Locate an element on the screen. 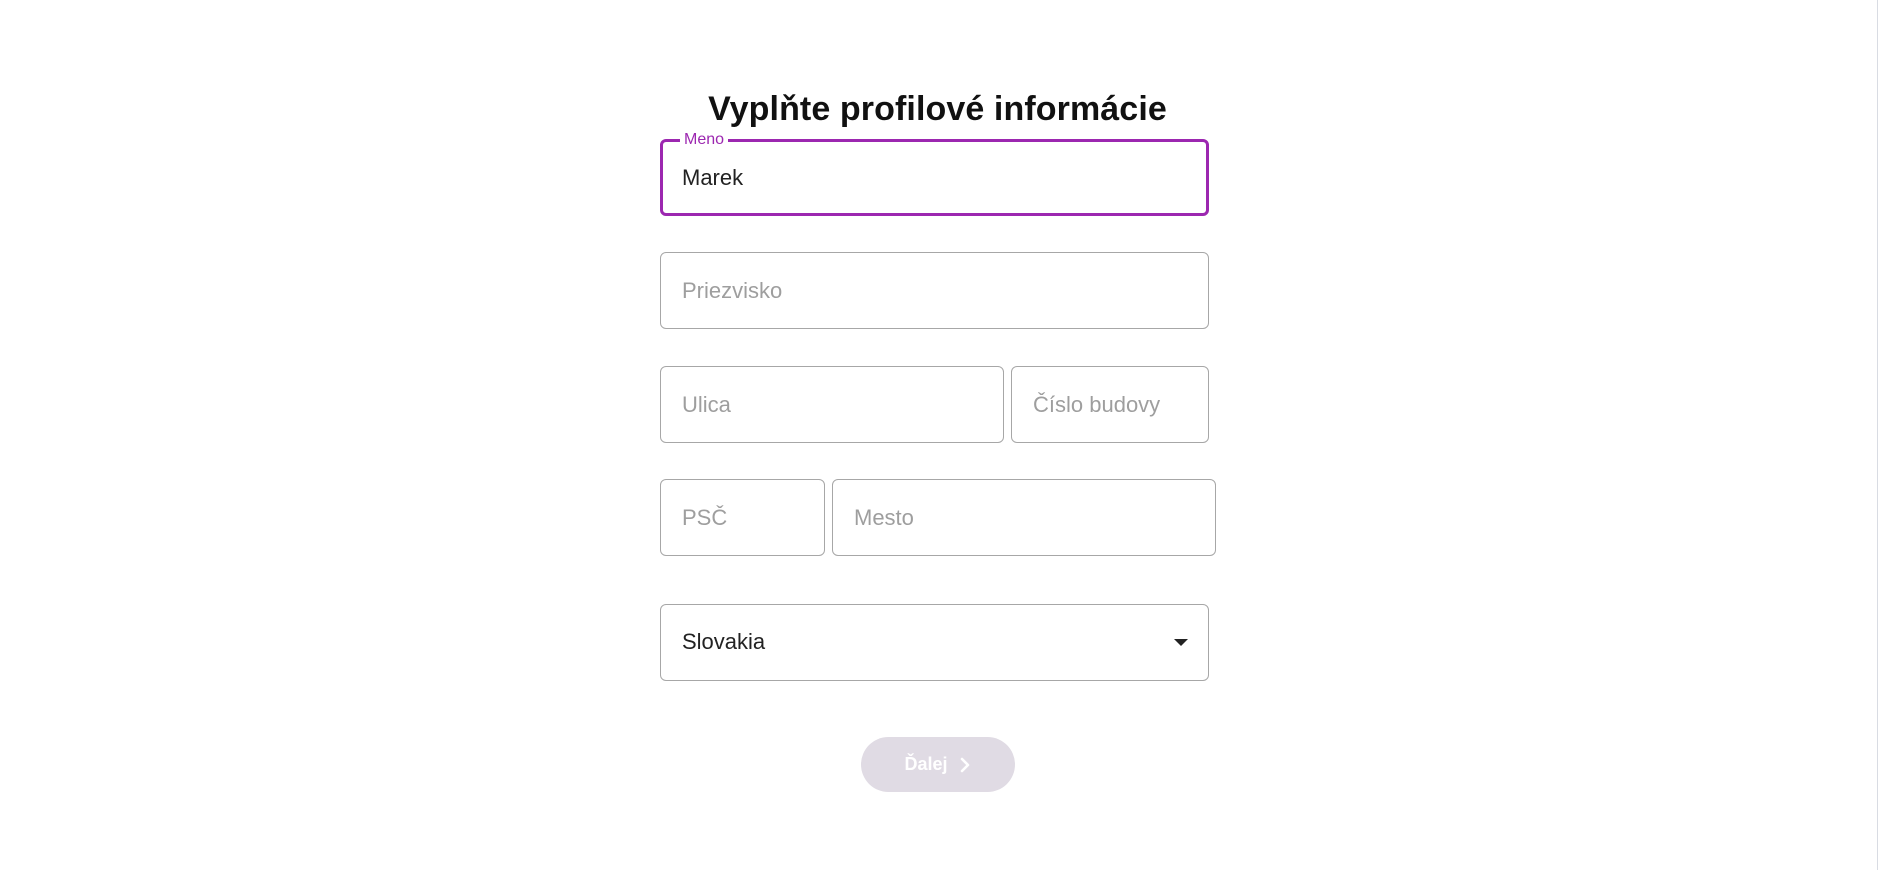 The height and width of the screenshot is (870, 1878). page-title: Vyplňte profilové informácie is located at coordinates (937, 108).